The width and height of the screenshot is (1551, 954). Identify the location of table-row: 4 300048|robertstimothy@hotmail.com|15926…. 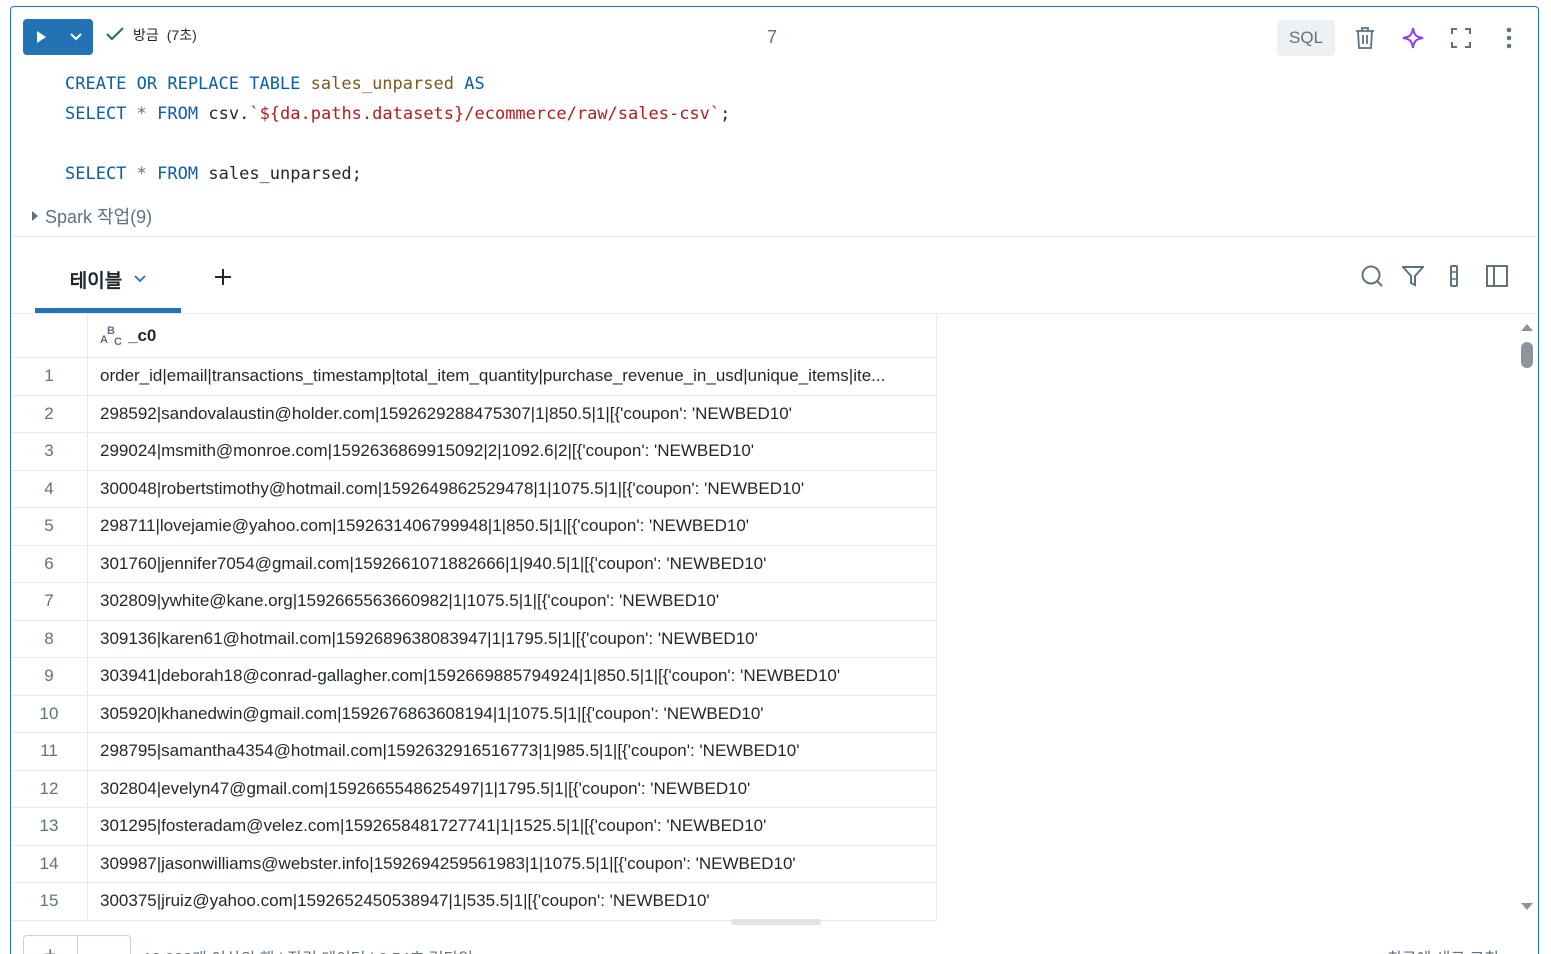
(473, 489).